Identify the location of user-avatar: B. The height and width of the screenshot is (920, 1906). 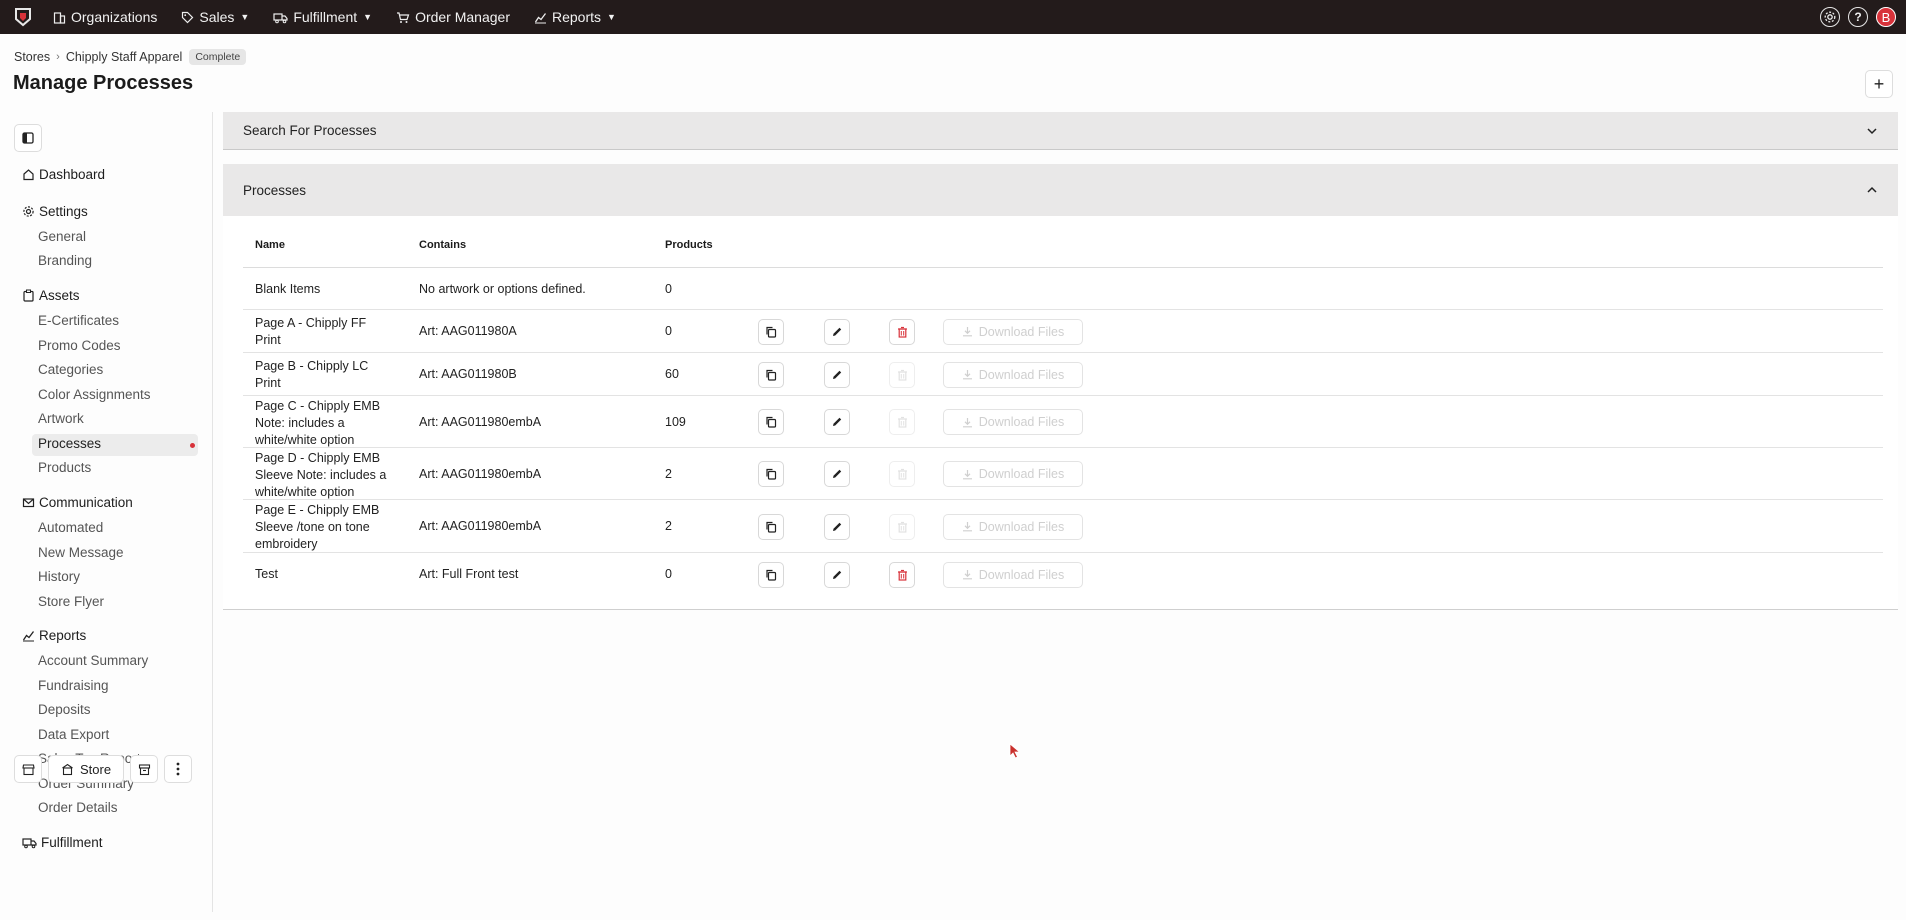
(1886, 17).